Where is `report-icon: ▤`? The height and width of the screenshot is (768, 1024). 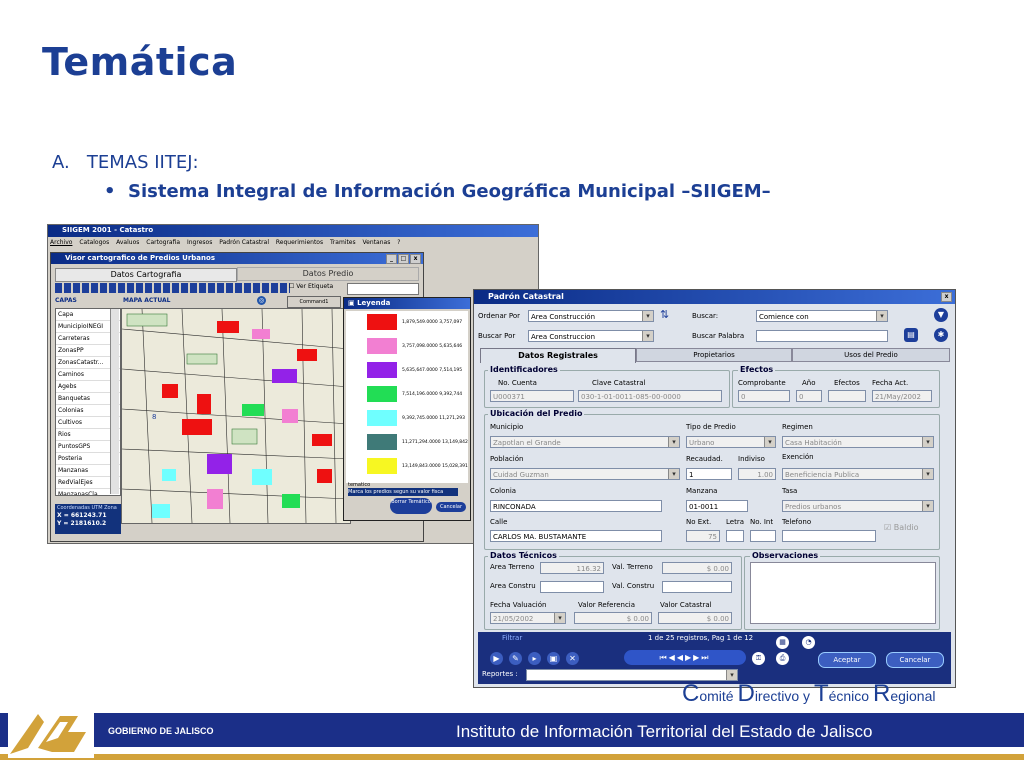 report-icon: ▤ is located at coordinates (911, 335).